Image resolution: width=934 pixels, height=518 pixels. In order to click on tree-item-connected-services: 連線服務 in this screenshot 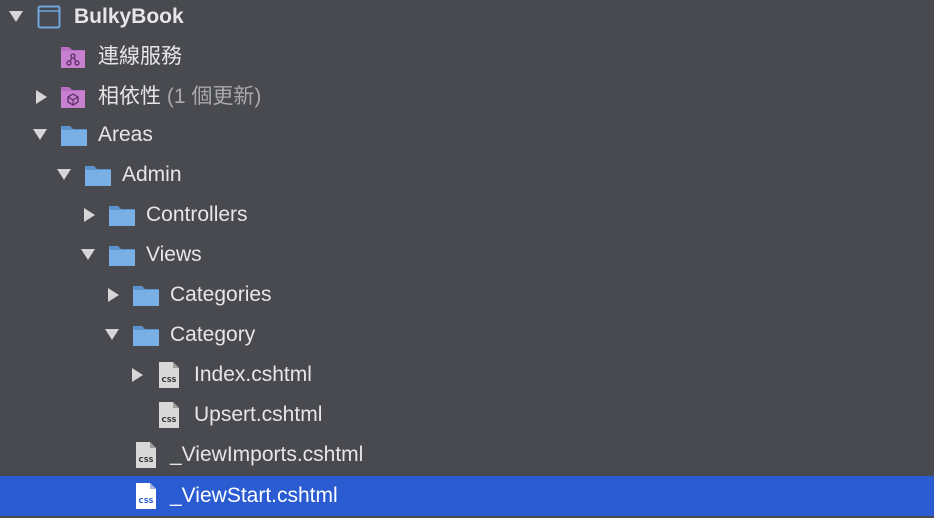, I will do `click(467, 57)`.